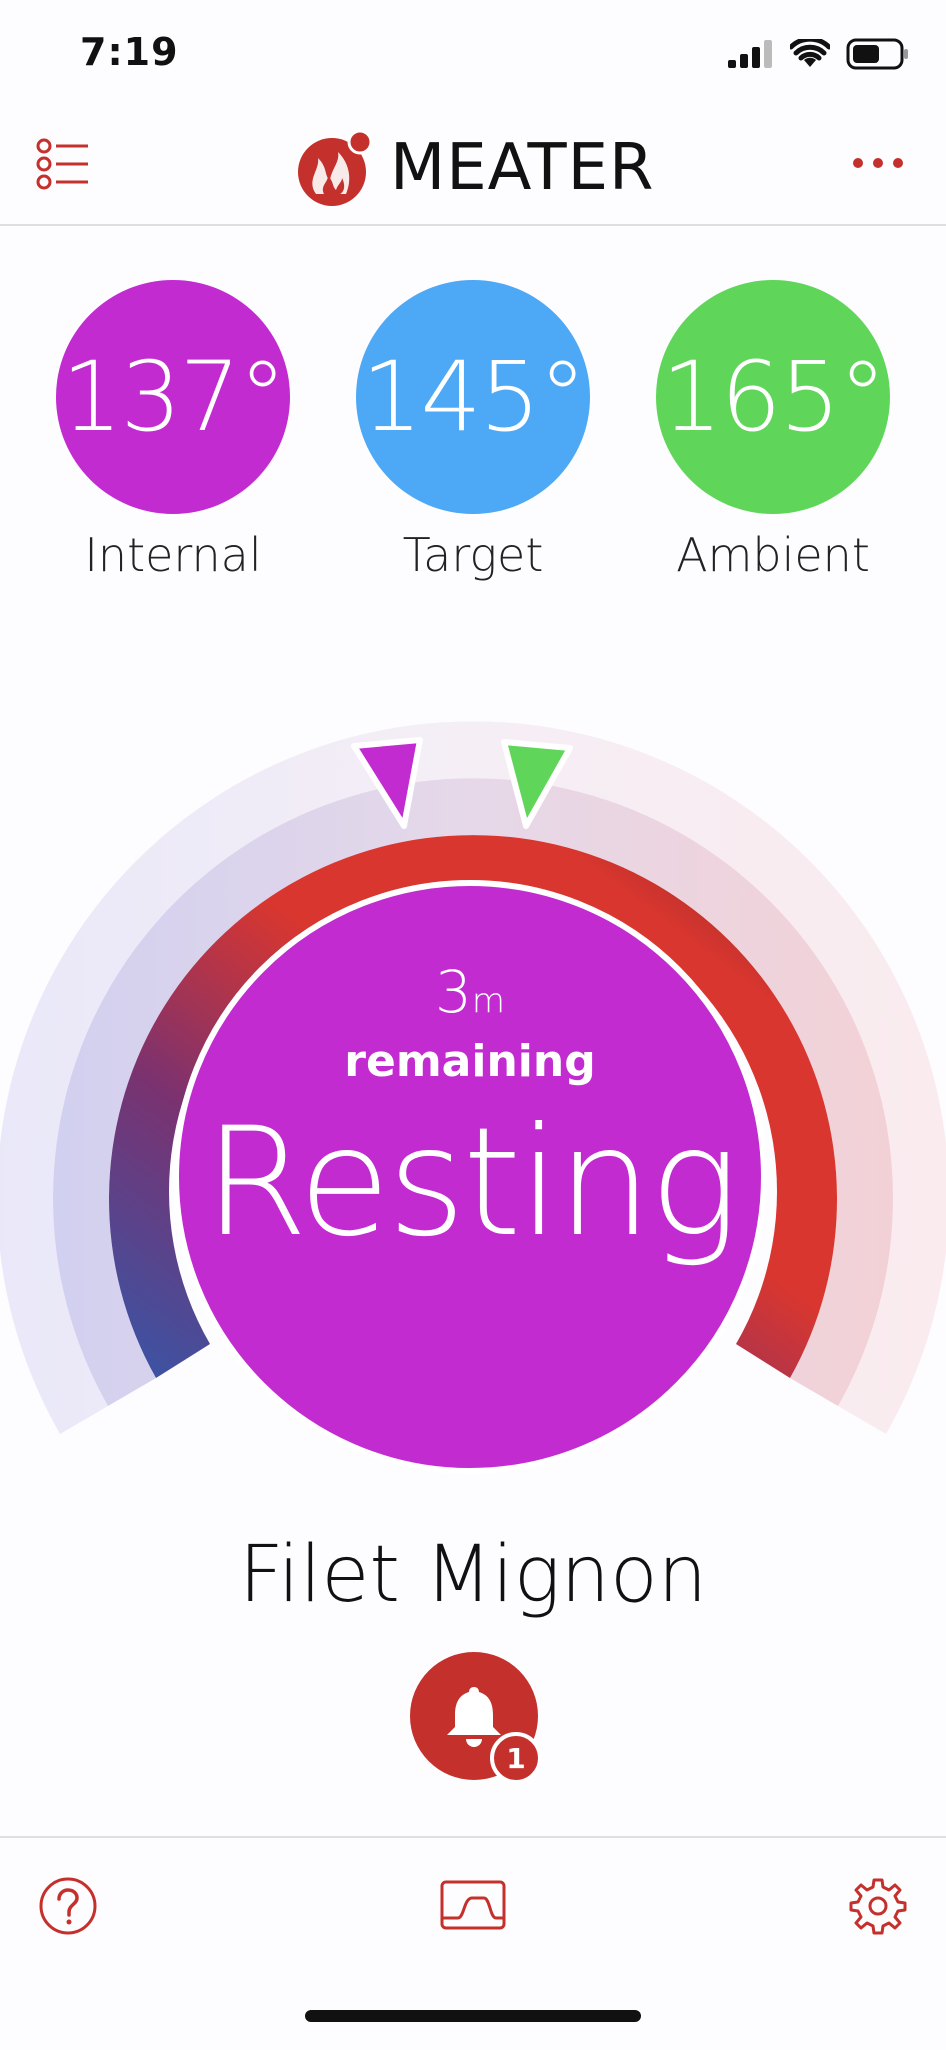 Image resolution: width=946 pixels, height=2050 pixels. I want to click on internal-temp-value: 137°, so click(173, 397).